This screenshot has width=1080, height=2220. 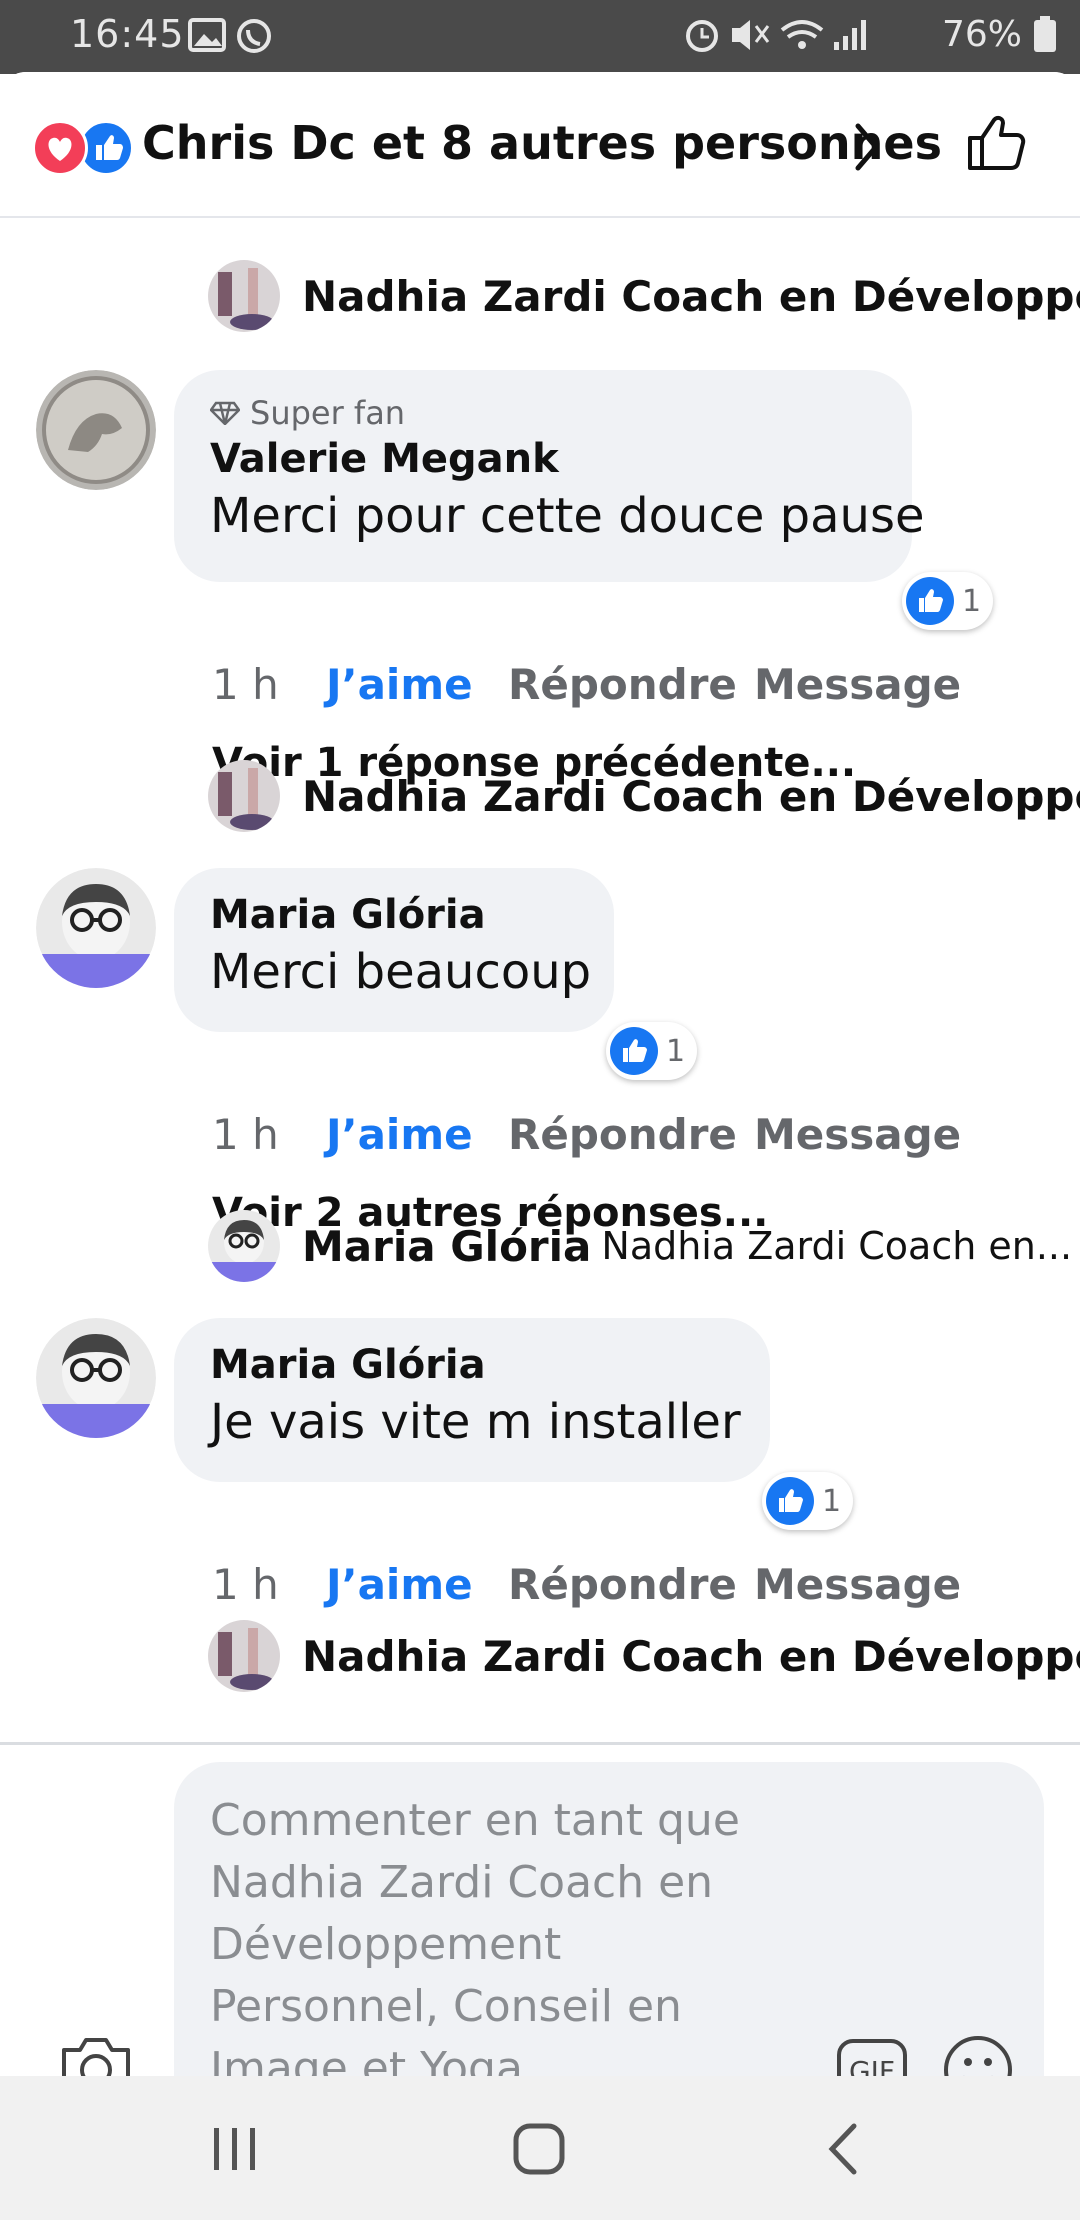 I want to click on status-time: 16:45, so click(x=127, y=34).